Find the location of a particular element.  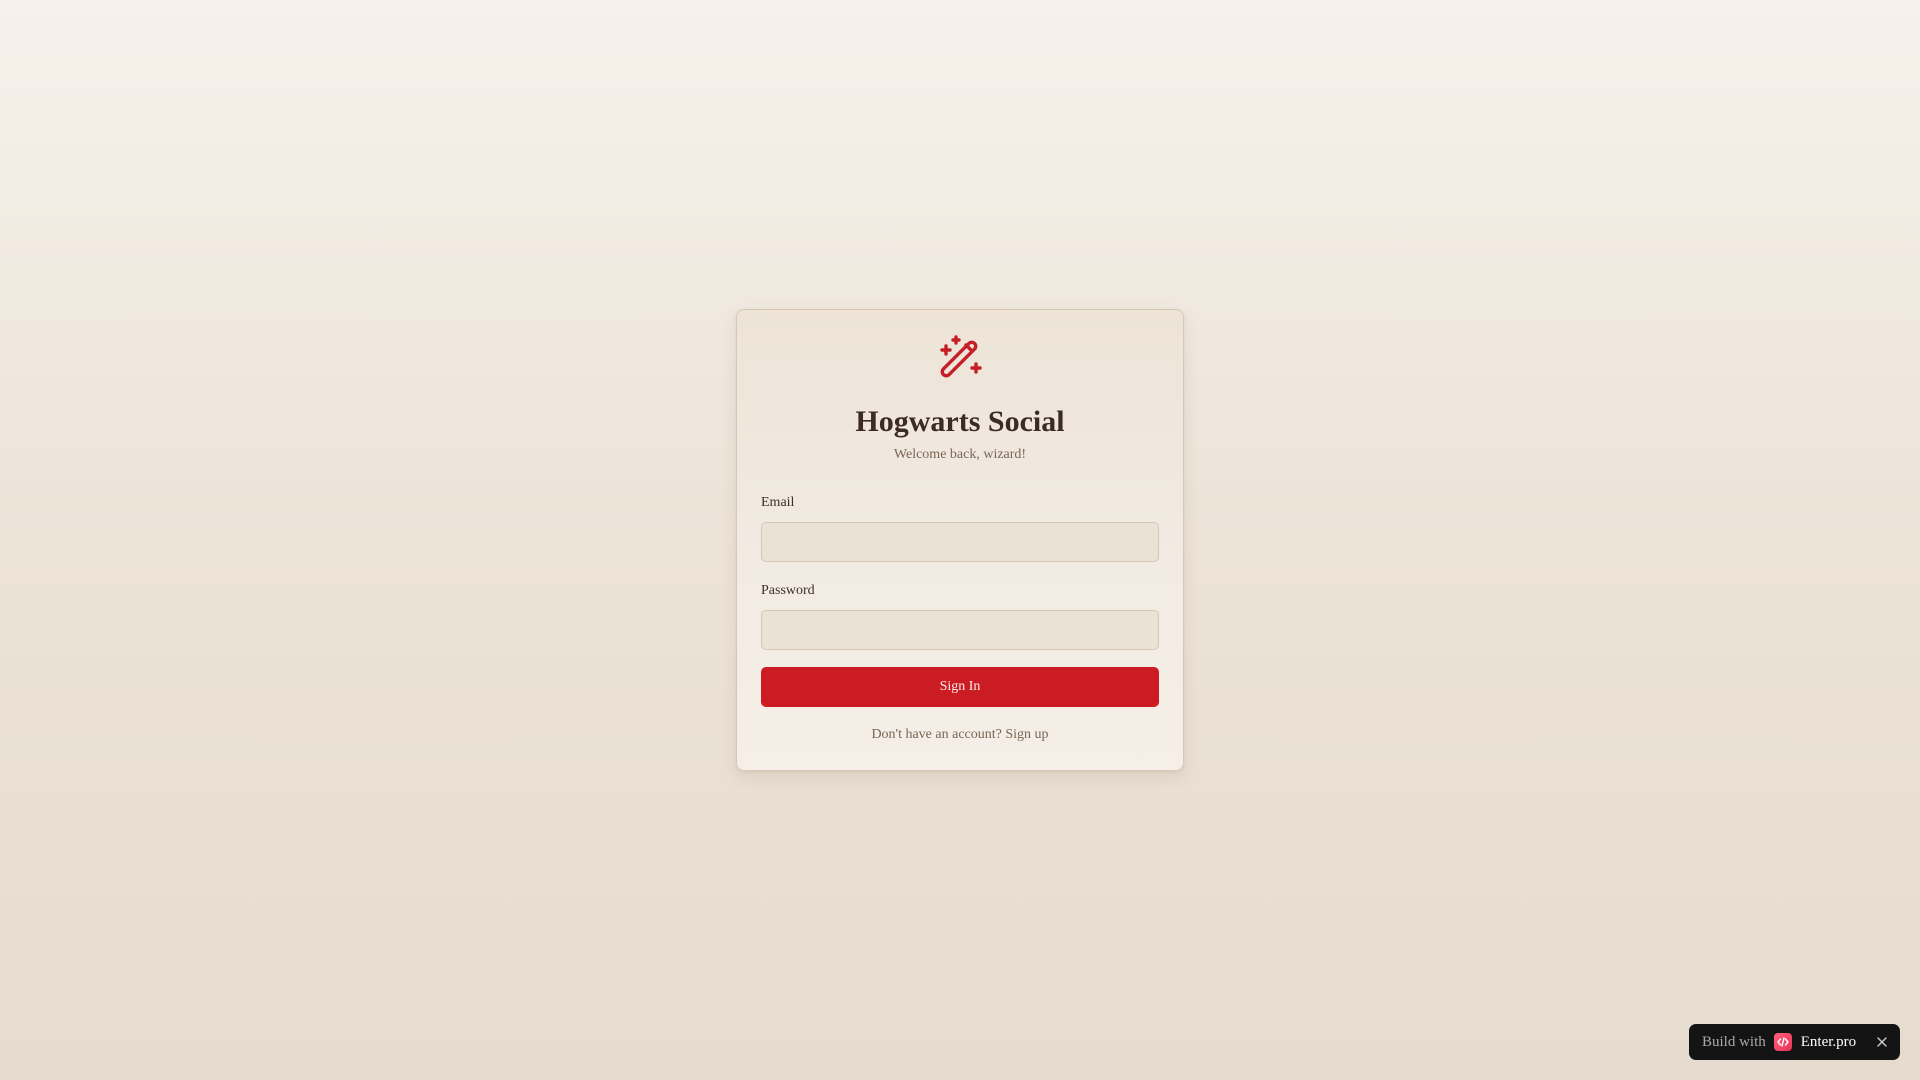

email-label: Email is located at coordinates (778, 502).